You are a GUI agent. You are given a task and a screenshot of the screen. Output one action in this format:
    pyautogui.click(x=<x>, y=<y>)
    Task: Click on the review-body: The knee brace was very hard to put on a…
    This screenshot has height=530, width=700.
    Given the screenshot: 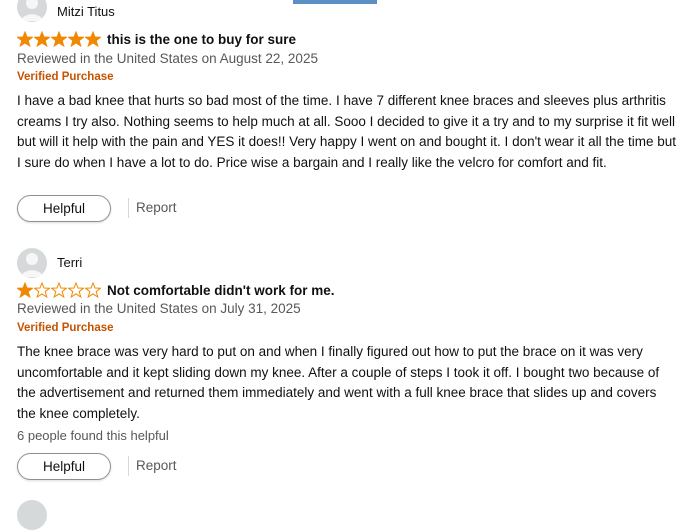 What is the action you would take?
    pyautogui.click(x=338, y=382)
    